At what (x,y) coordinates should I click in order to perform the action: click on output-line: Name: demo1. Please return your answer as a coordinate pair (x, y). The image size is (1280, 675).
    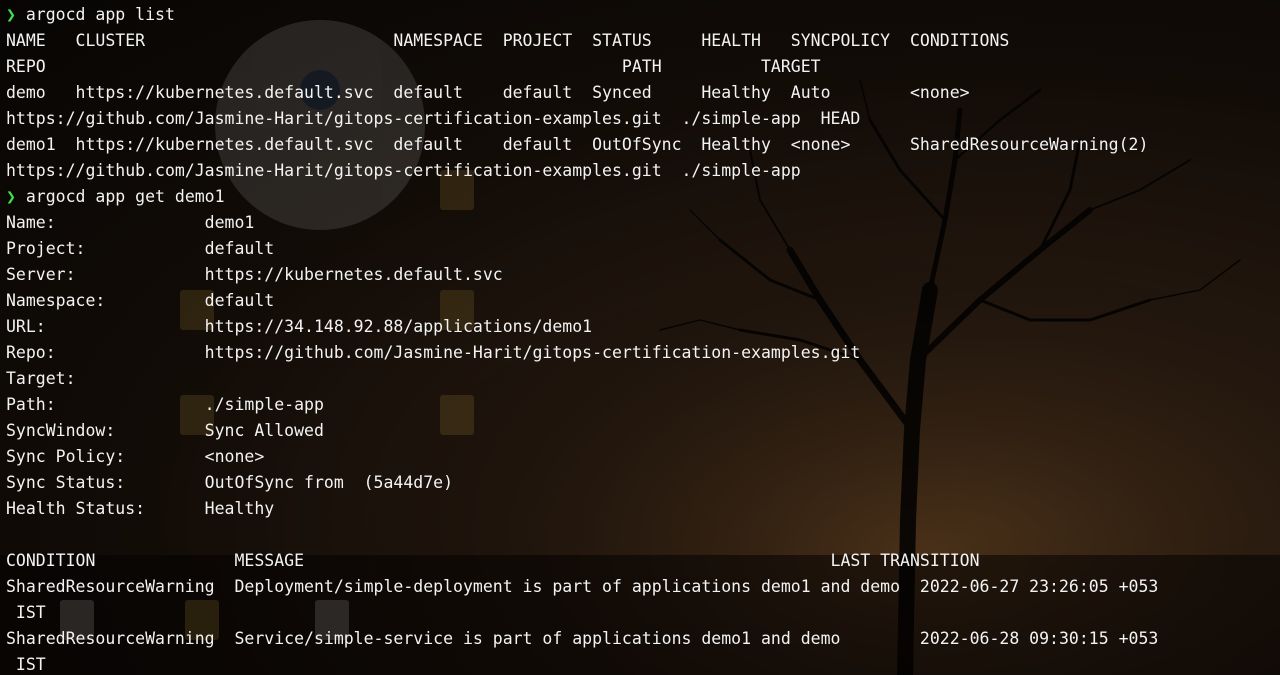
    Looking at the image, I should click on (130, 222).